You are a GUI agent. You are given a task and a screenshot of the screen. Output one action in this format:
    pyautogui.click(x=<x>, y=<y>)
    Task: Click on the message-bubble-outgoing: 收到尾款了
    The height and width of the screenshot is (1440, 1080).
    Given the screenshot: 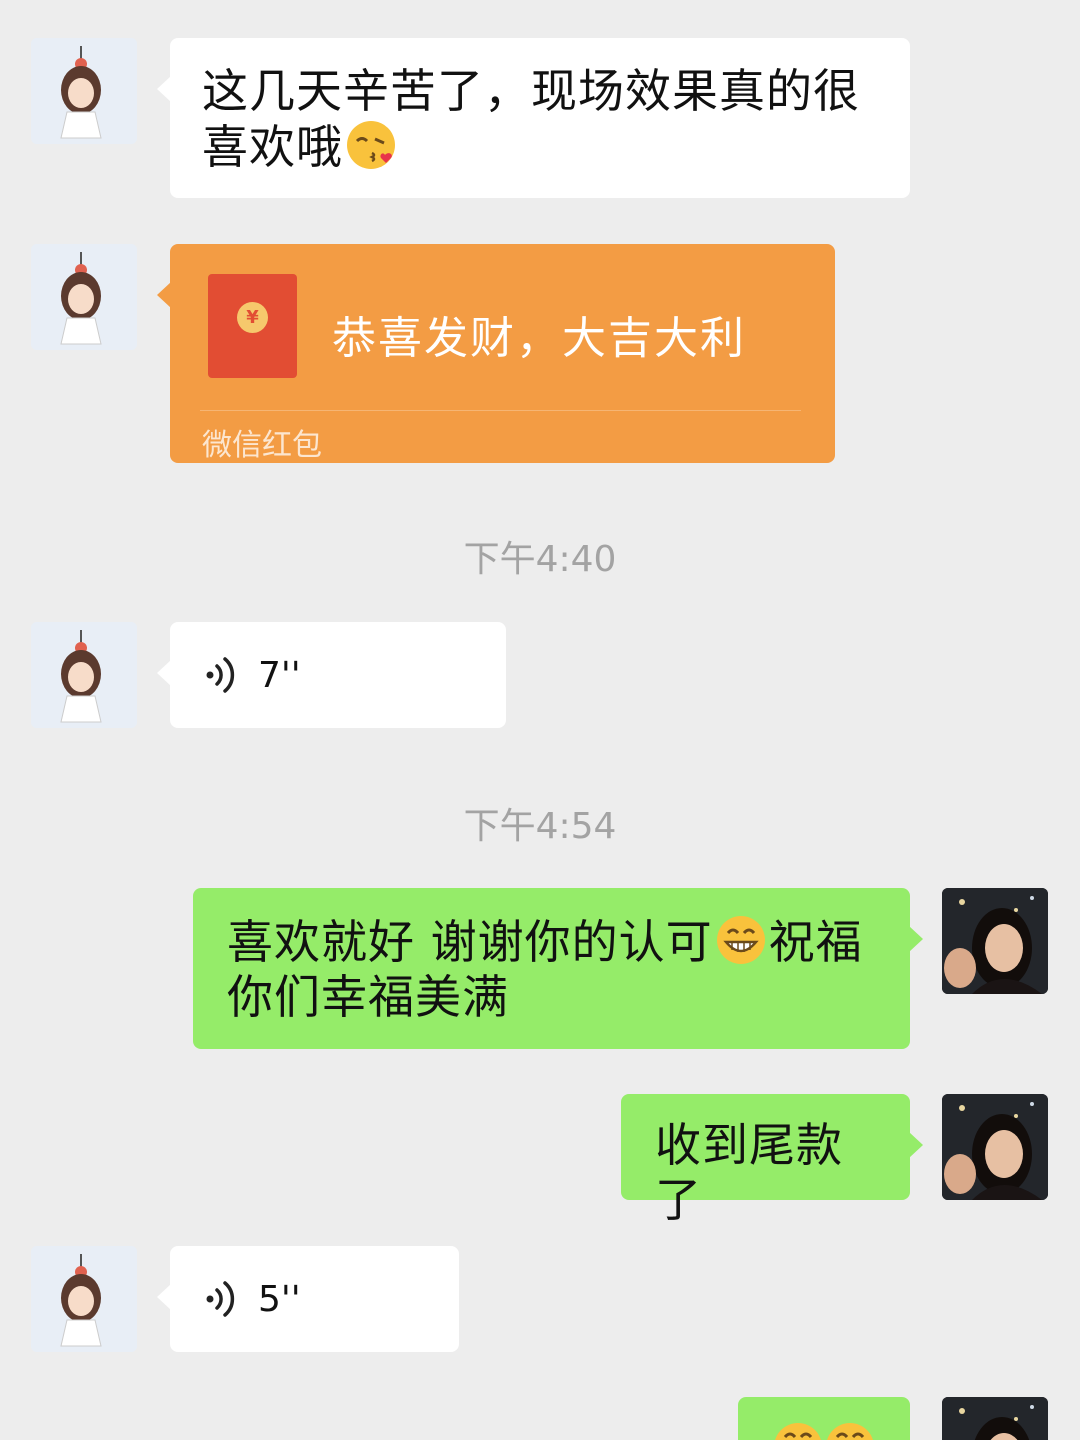 What is the action you would take?
    pyautogui.click(x=772, y=1160)
    